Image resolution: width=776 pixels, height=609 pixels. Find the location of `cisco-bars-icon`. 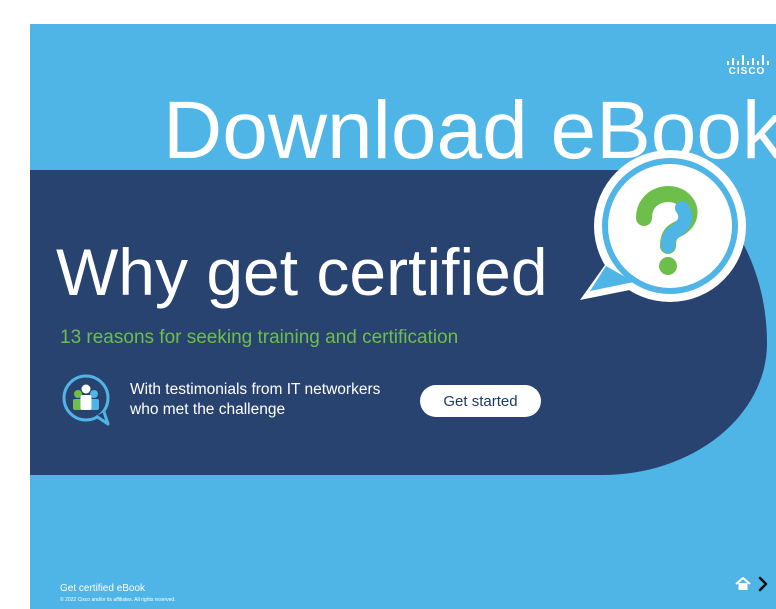

cisco-bars-icon is located at coordinates (748, 60).